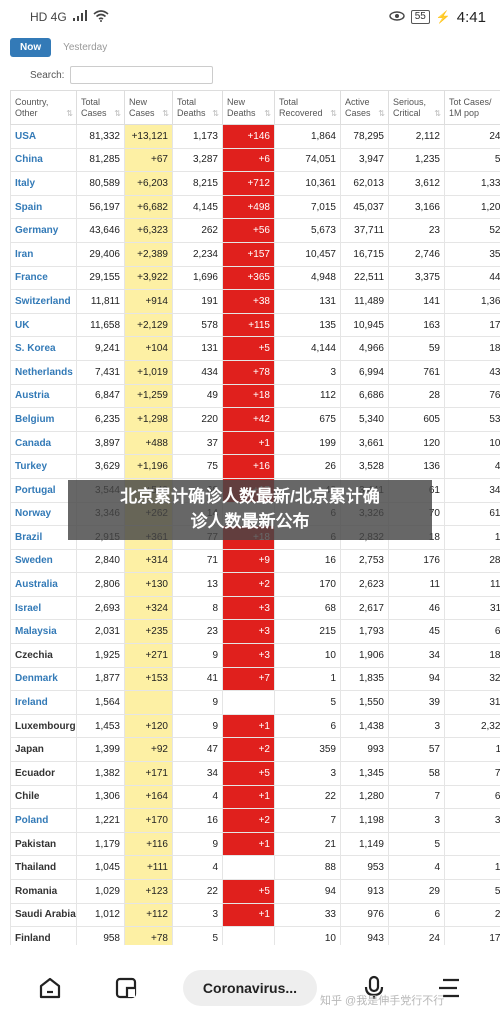  Describe the element at coordinates (43, 301) in the screenshot. I see `cell-country: Switzerland` at that location.